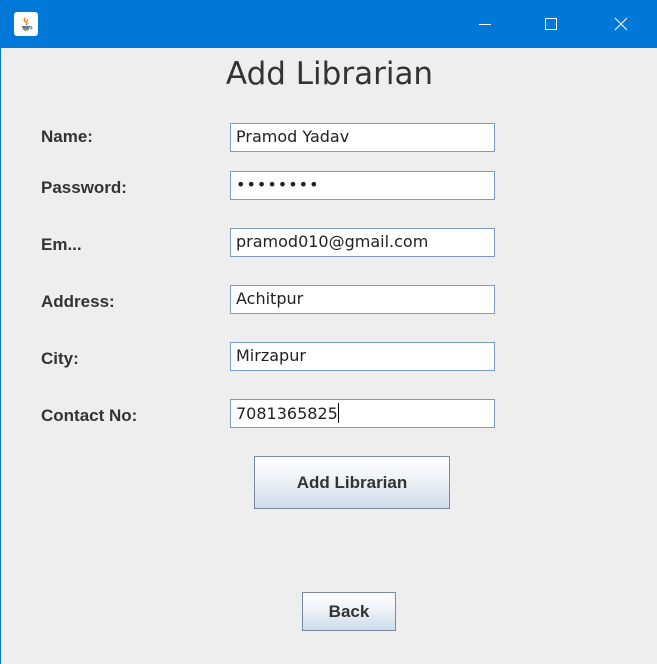  I want to click on page-title: Add Librarian, so click(329, 74).